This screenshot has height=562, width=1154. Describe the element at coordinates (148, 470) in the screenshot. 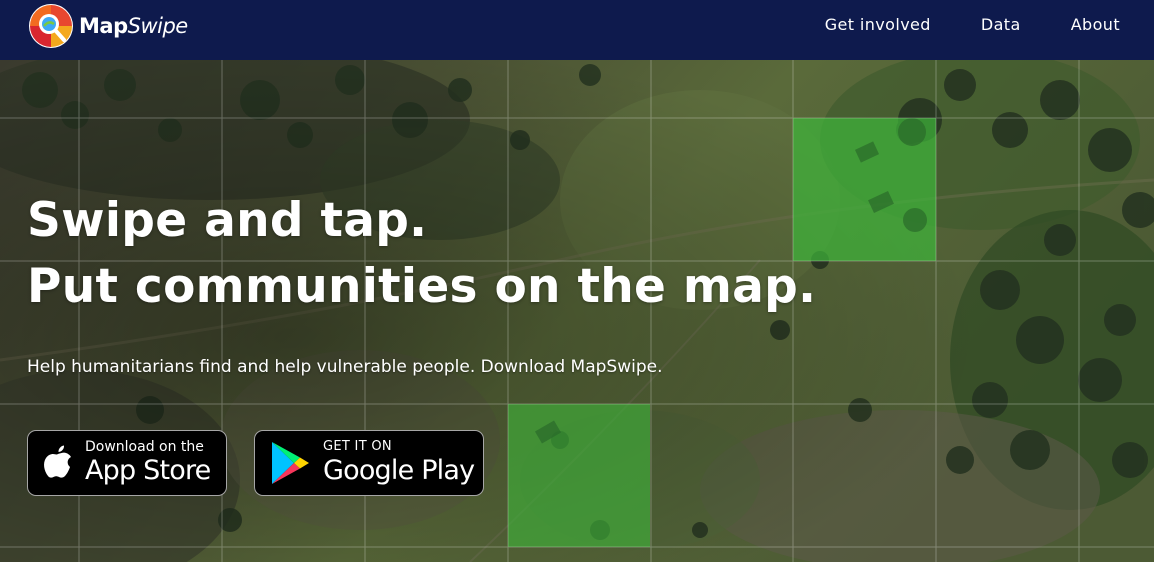

I see `app-store-big-label: App Store` at that location.